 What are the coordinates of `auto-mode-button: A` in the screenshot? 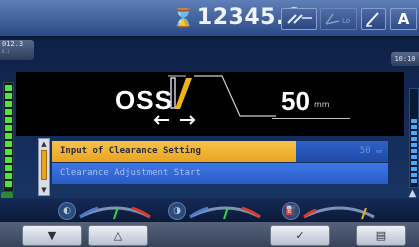 It's located at (403, 19).